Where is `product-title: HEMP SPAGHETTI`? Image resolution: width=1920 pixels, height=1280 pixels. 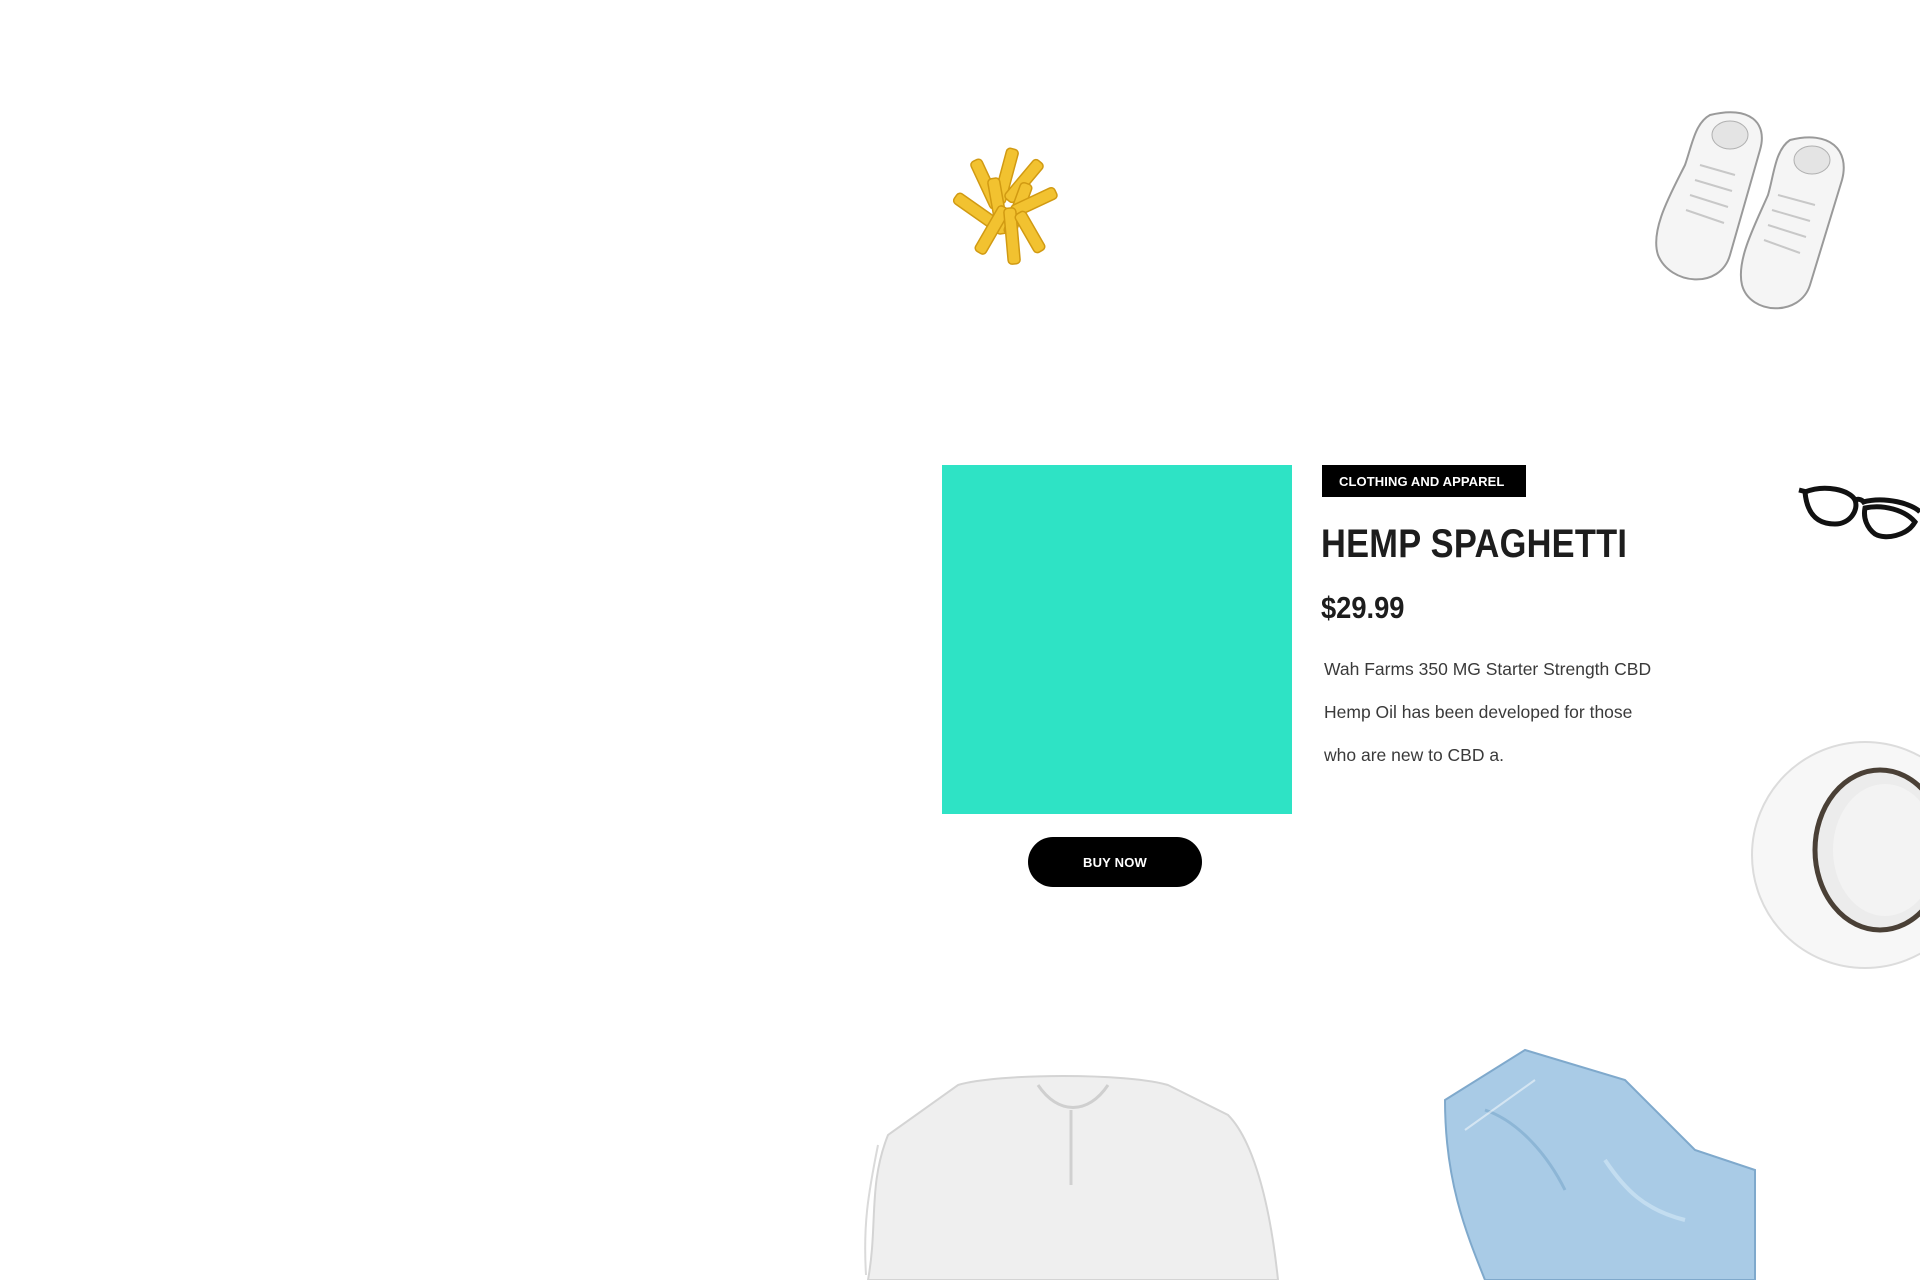
product-title: HEMP SPAGHETTI is located at coordinates (1474, 544).